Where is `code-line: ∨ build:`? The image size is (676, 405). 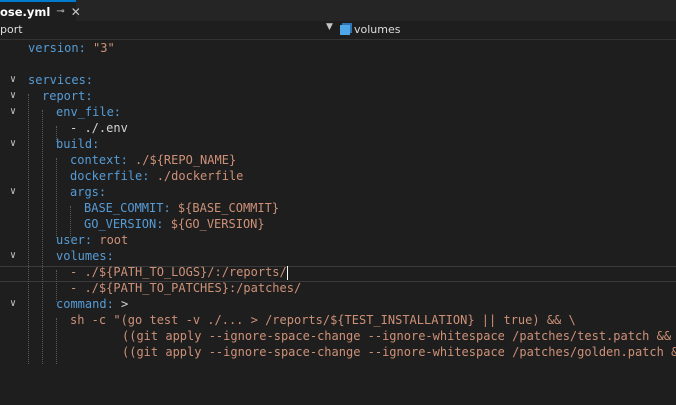 code-line: ∨ build: is located at coordinates (49, 144).